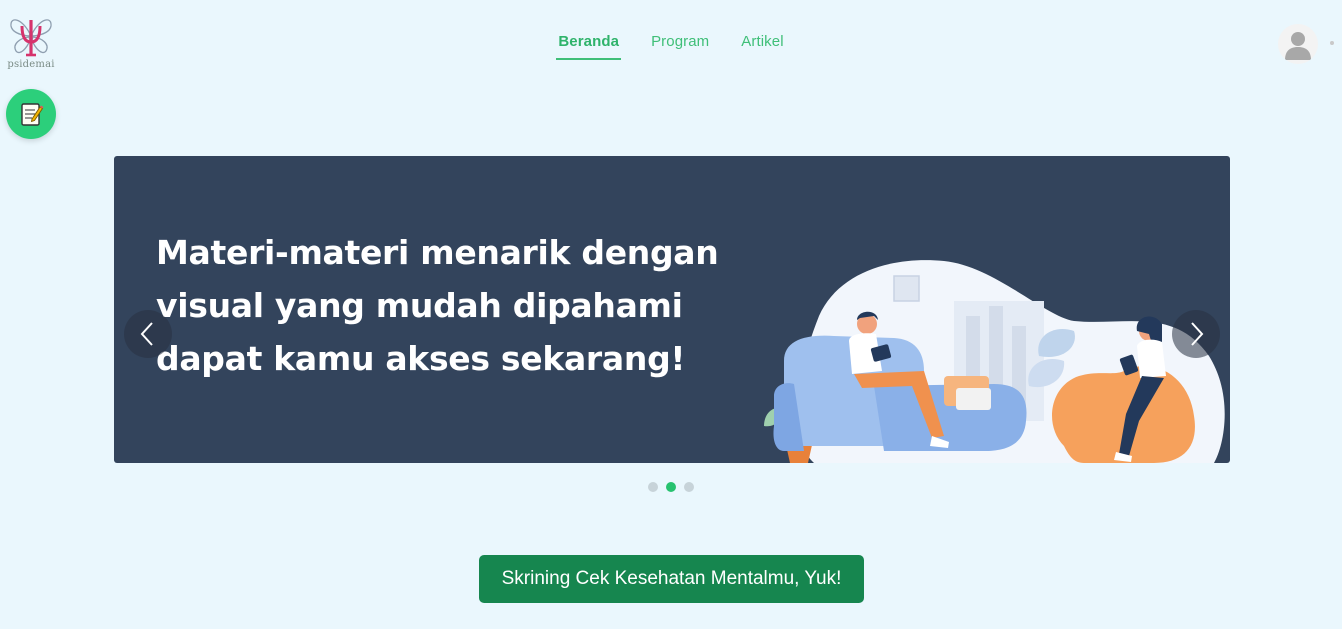  I want to click on user-avatar-icon, so click(1298, 46).